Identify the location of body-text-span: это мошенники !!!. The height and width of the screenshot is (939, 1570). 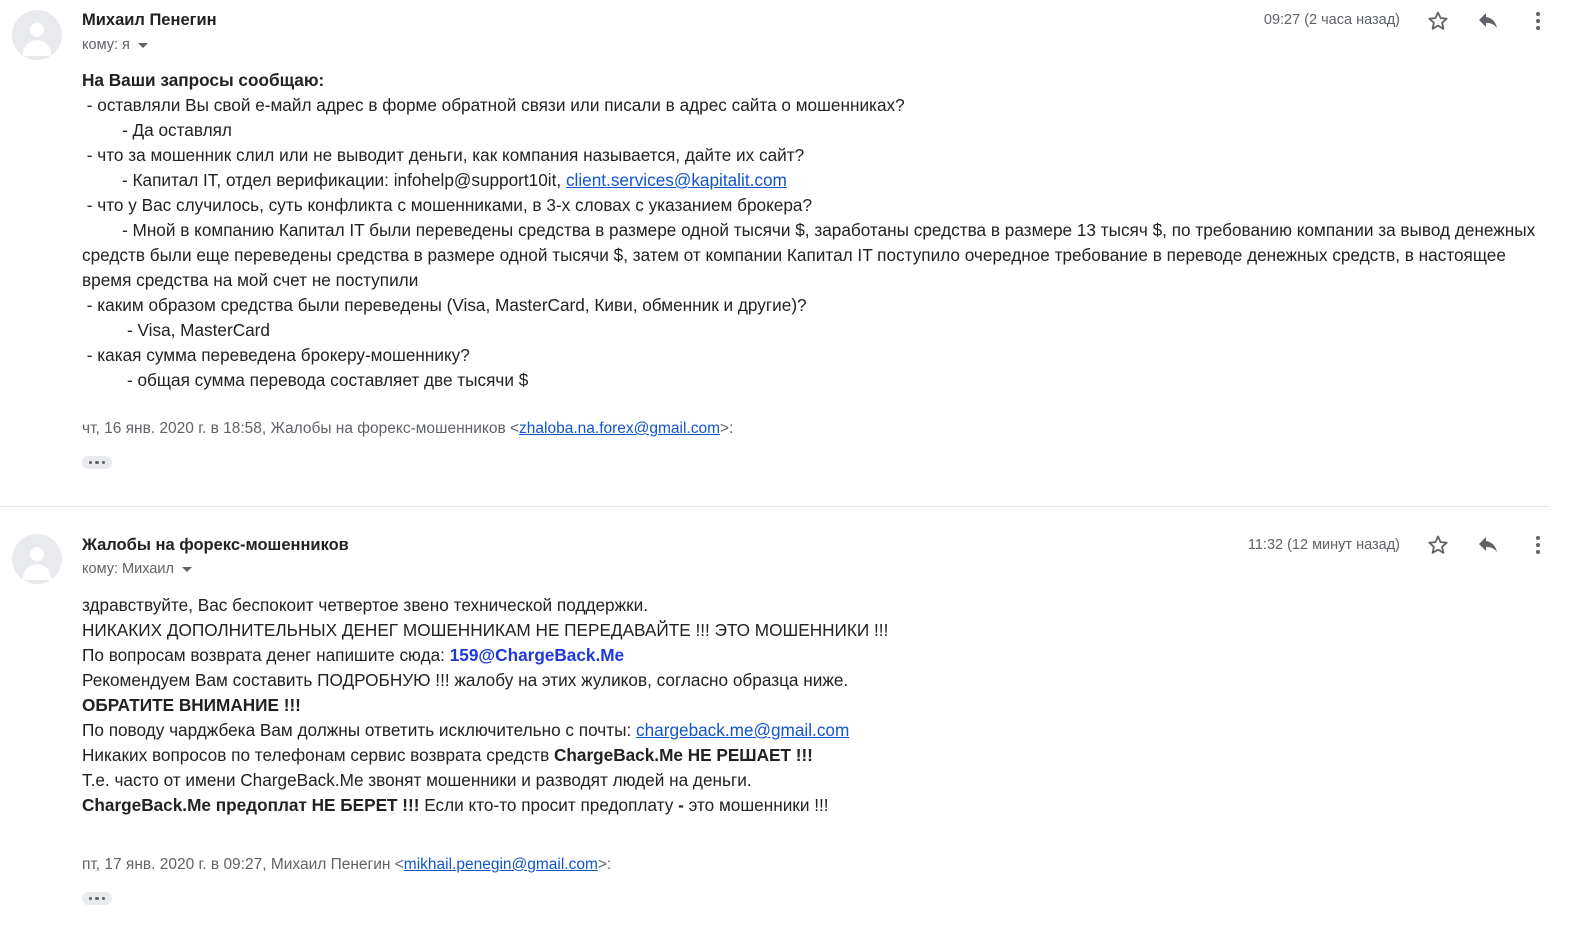
(756, 805).